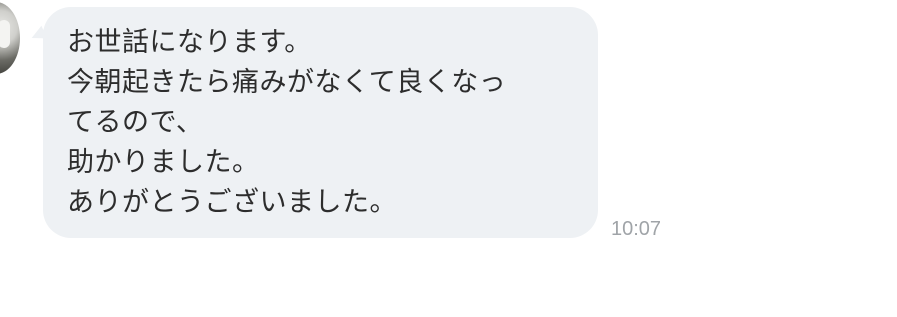  Describe the element at coordinates (189, 42) in the screenshot. I see `message-line: お世話になります。` at that location.